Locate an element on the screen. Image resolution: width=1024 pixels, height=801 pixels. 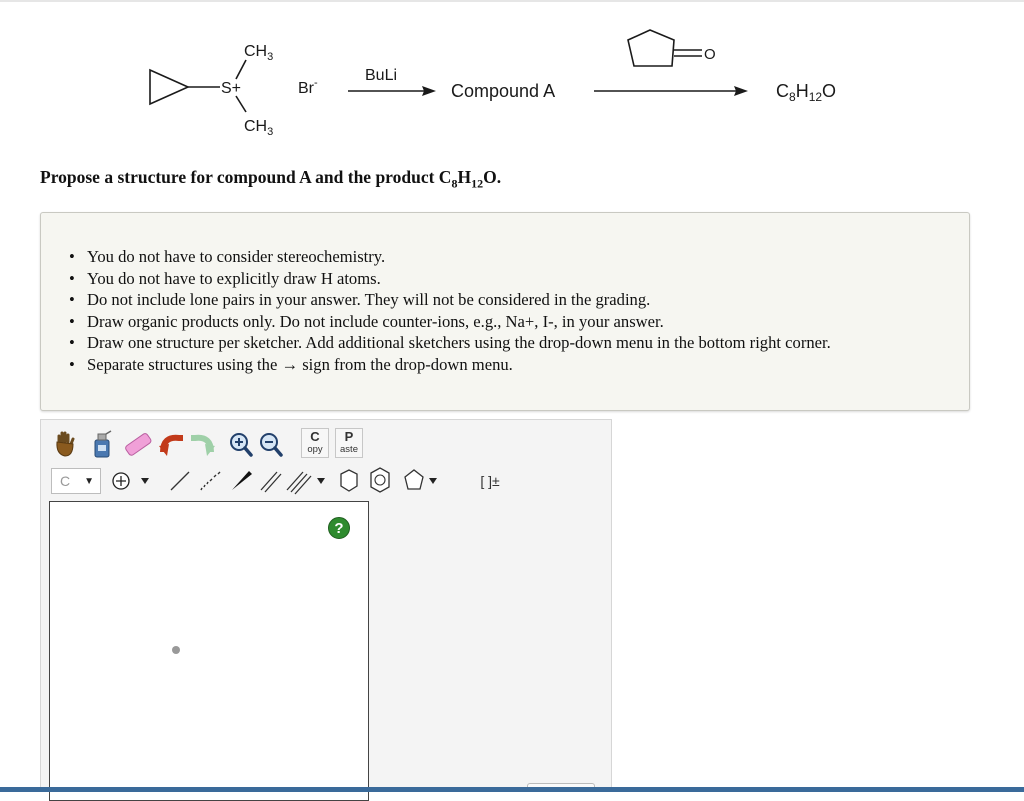
cyclopentane-icon is located at coordinates (420, 479).